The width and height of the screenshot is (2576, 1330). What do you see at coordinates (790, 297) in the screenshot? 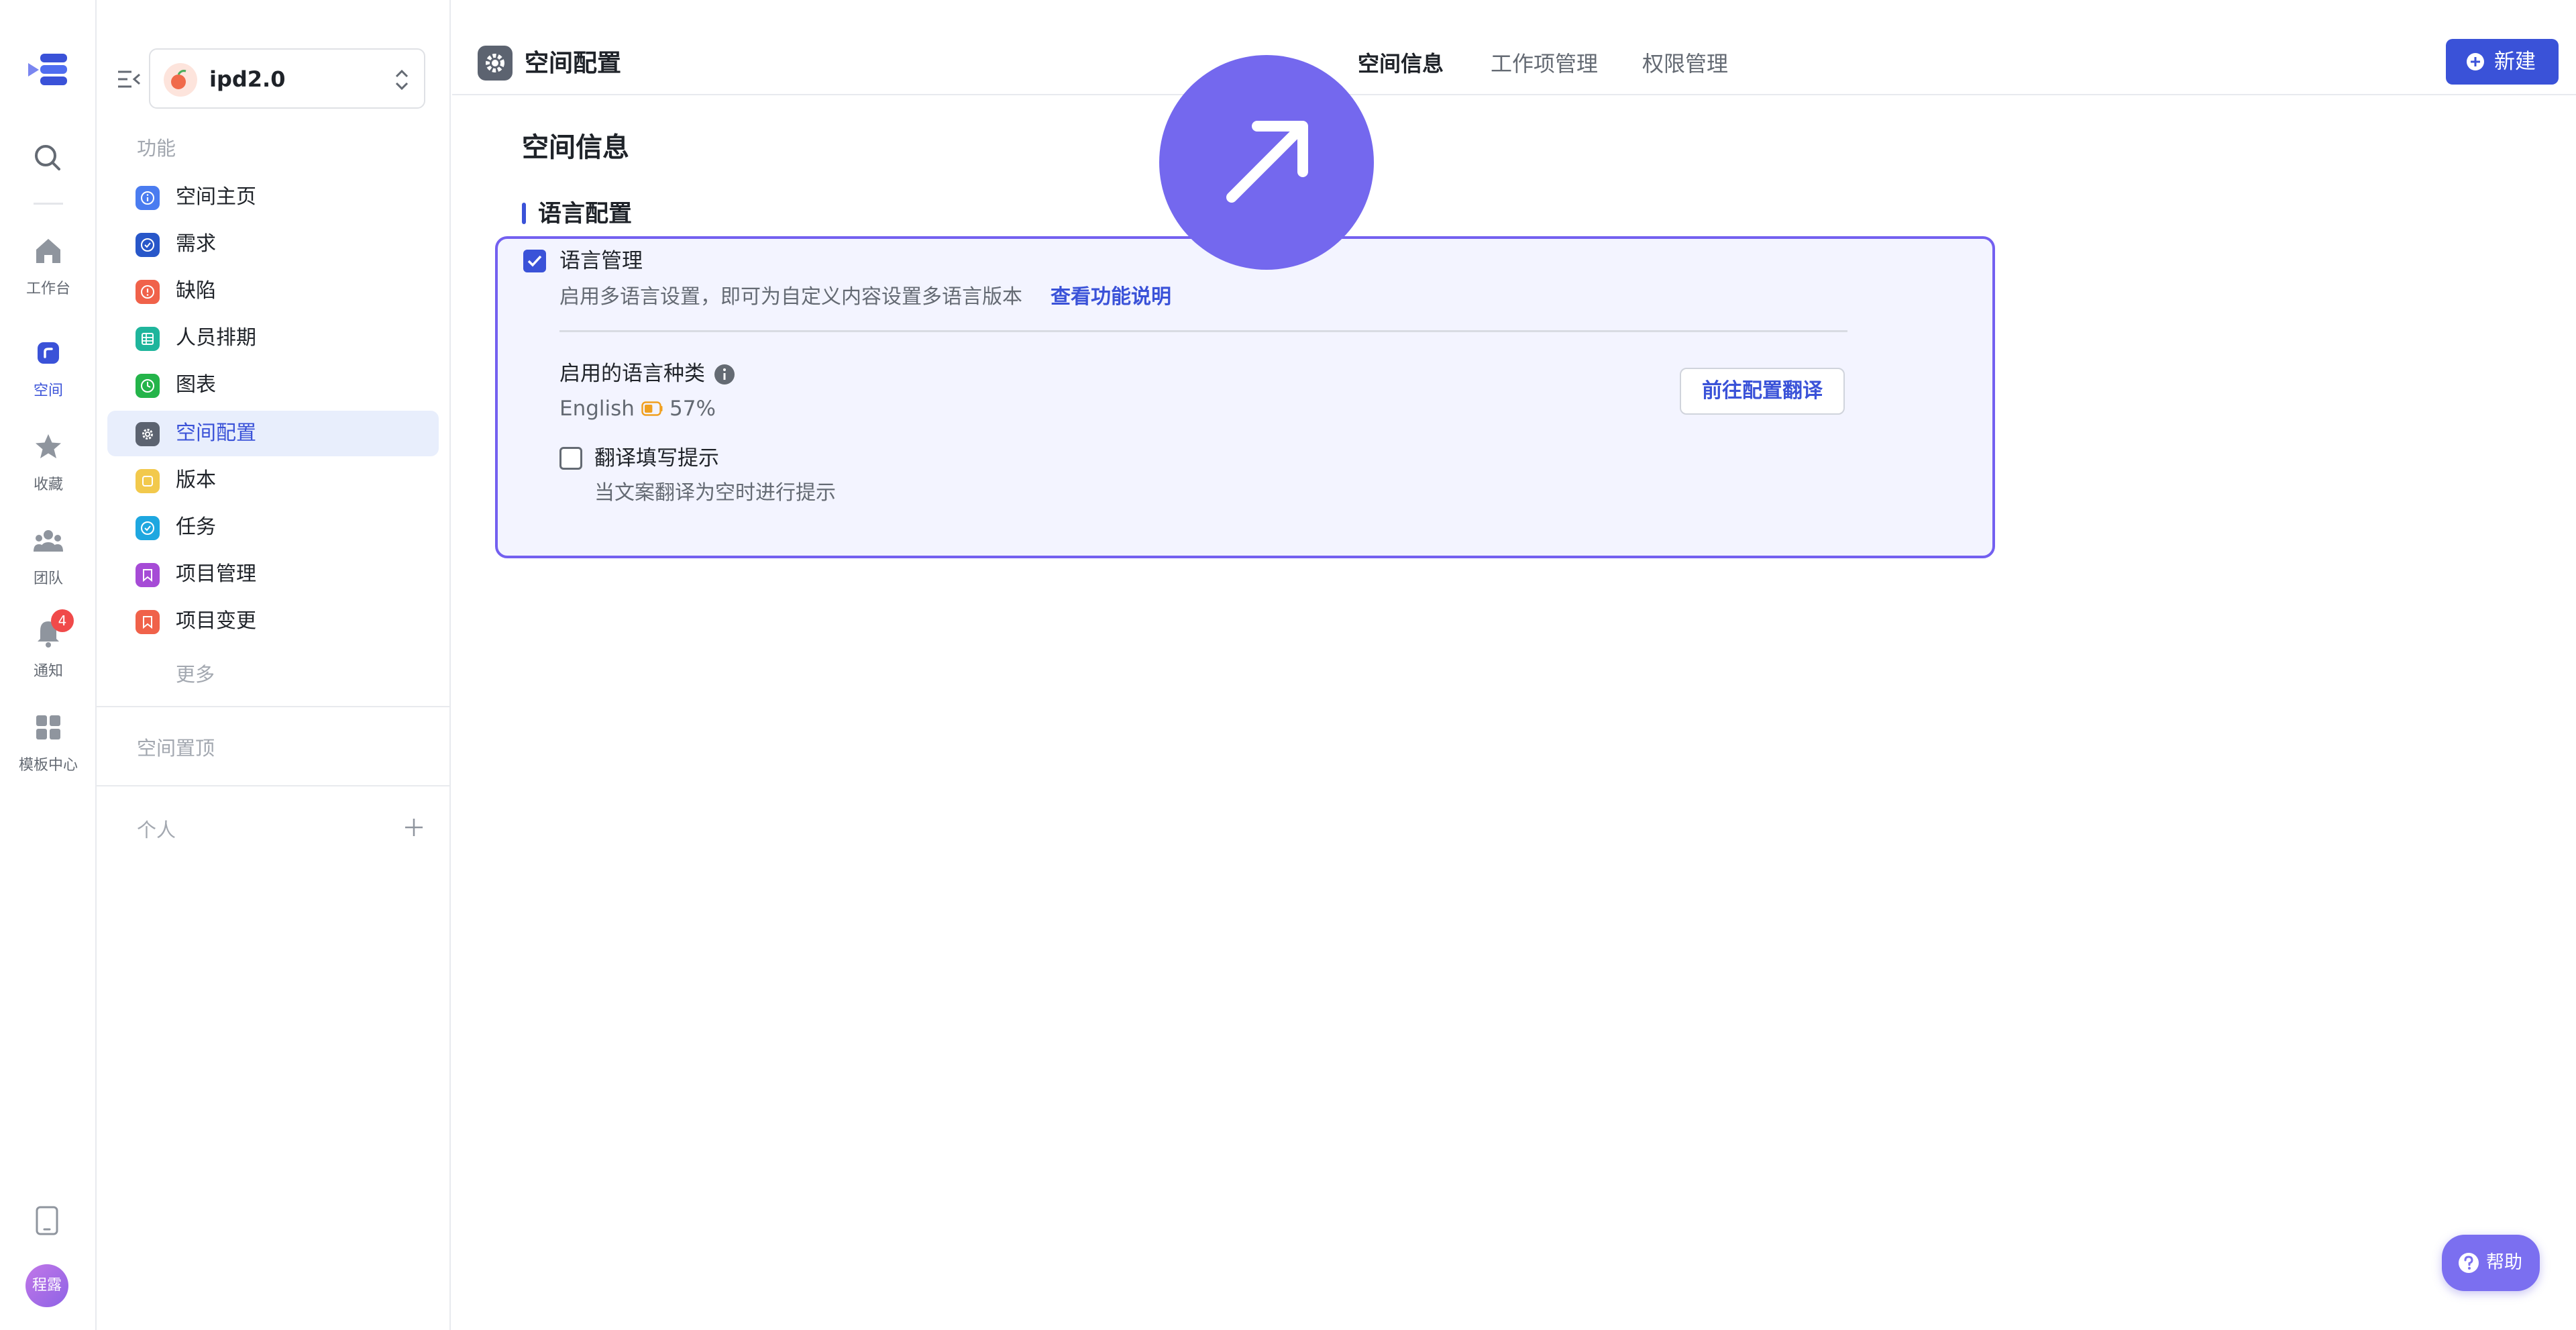
I see `language-mgmt-description: 启用多语言设置，即可为自定义内容设置多语言版本` at bounding box center [790, 297].